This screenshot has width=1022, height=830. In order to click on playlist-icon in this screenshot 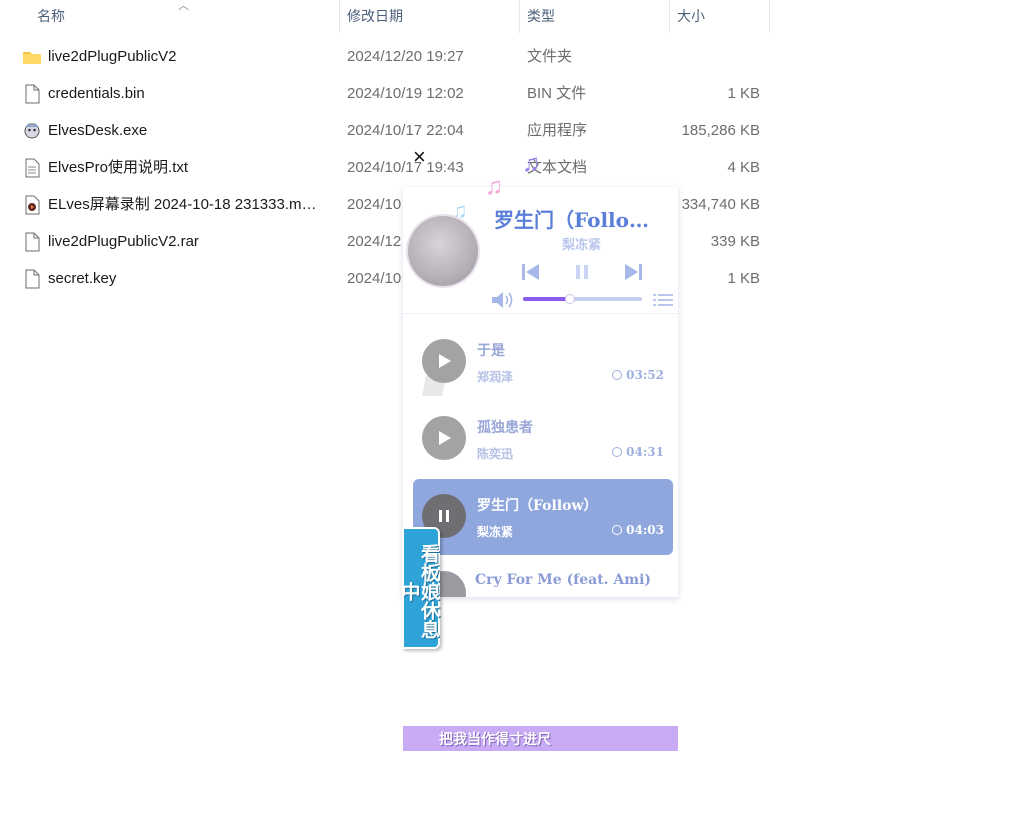, I will do `click(663, 300)`.